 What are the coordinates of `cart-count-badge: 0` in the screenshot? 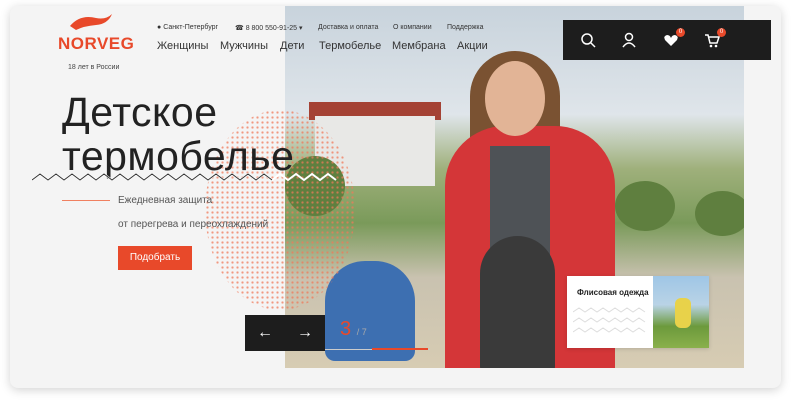 It's located at (721, 32).